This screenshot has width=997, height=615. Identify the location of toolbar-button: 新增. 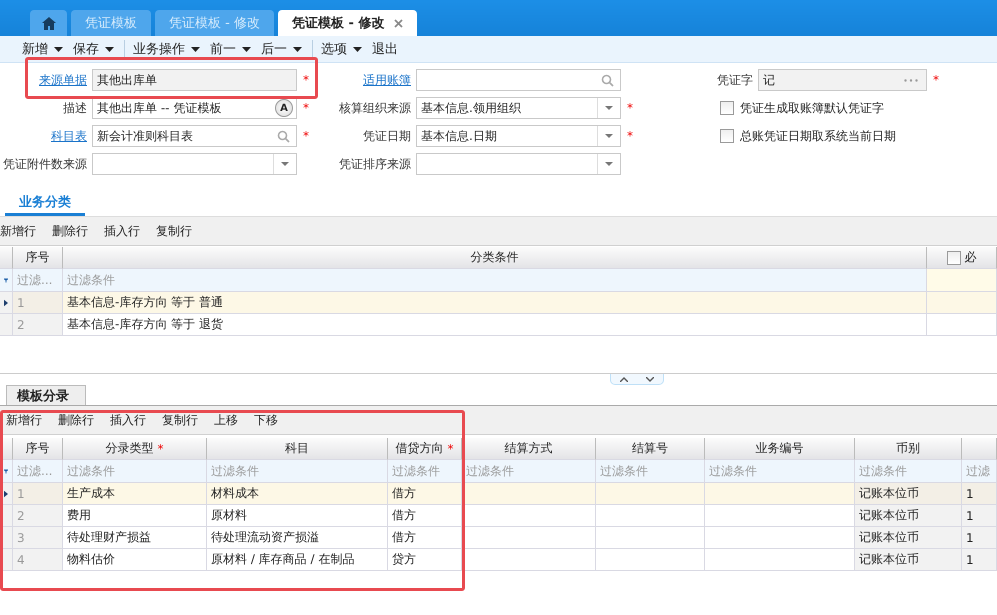
(47, 49).